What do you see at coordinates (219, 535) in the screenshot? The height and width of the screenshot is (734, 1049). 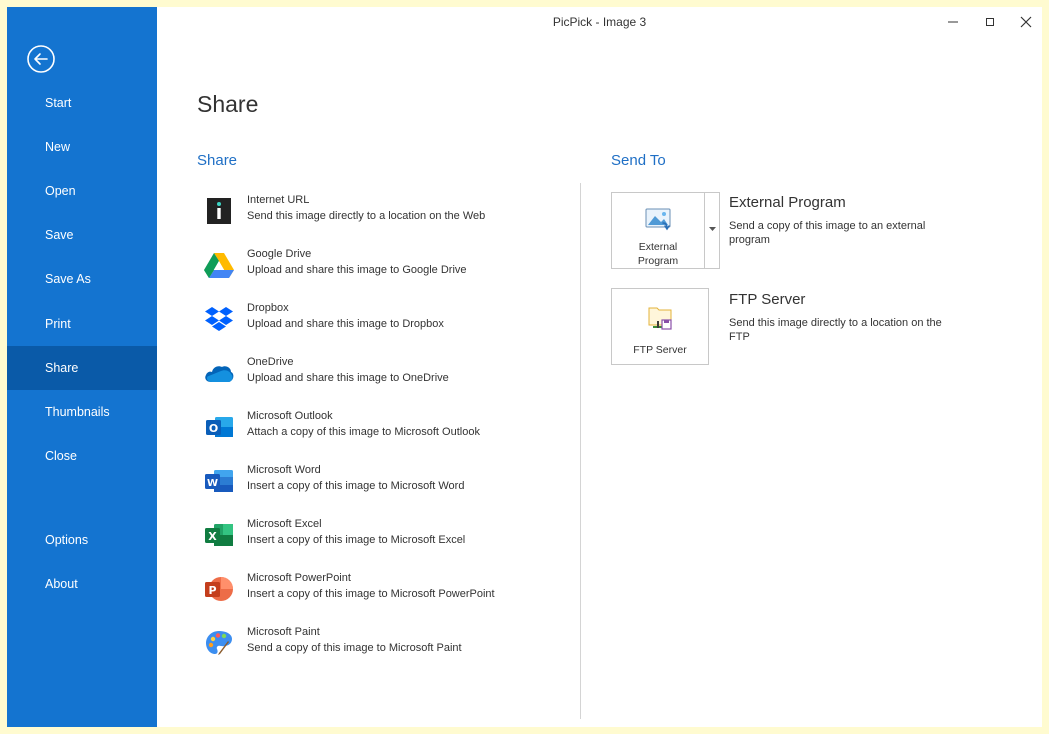 I see `excel-icon: X` at bounding box center [219, 535].